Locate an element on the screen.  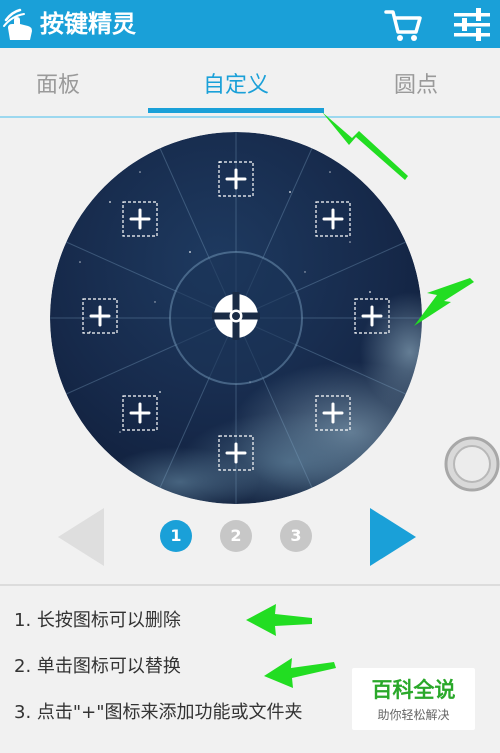
floating-ball-icon is located at coordinates (472, 464).